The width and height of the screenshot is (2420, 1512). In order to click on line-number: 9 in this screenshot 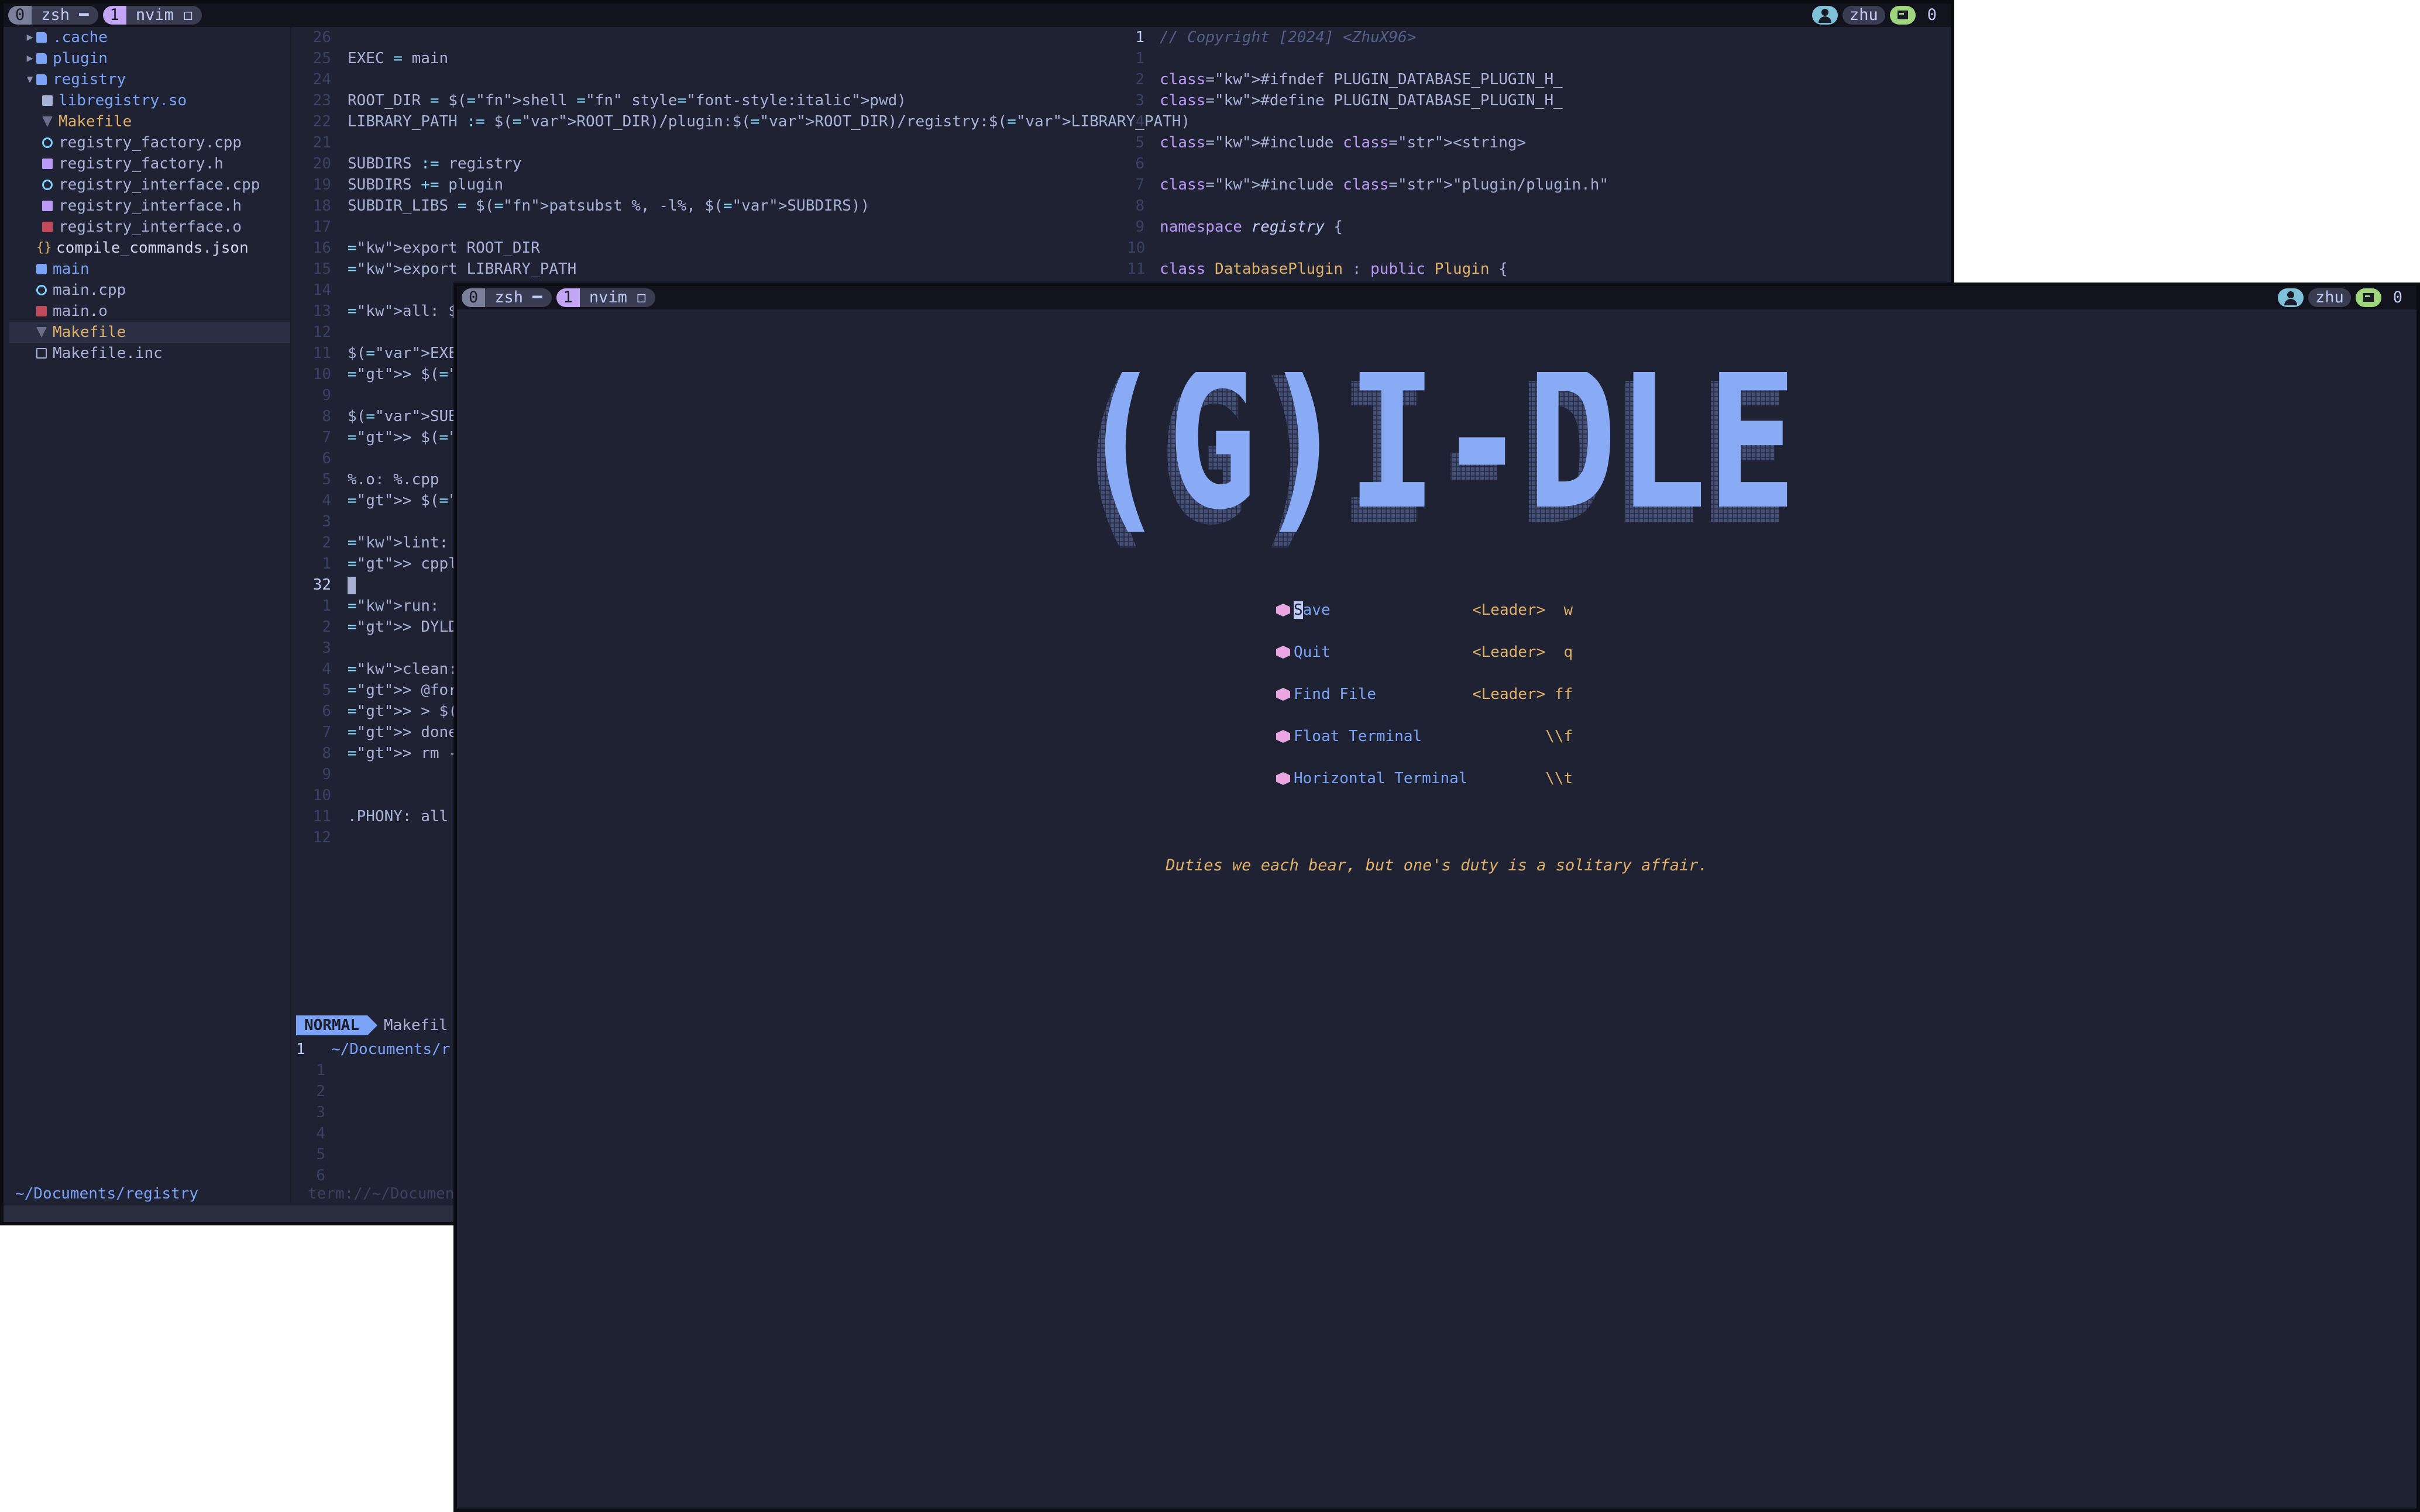, I will do `click(1139, 227)`.